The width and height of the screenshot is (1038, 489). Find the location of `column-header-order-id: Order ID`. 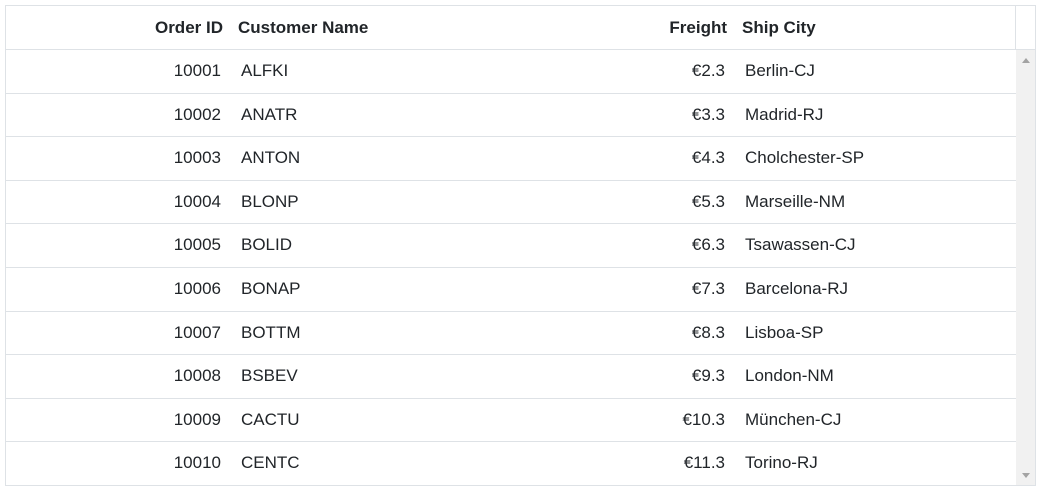

column-header-order-id: Order ID is located at coordinates (114, 27).